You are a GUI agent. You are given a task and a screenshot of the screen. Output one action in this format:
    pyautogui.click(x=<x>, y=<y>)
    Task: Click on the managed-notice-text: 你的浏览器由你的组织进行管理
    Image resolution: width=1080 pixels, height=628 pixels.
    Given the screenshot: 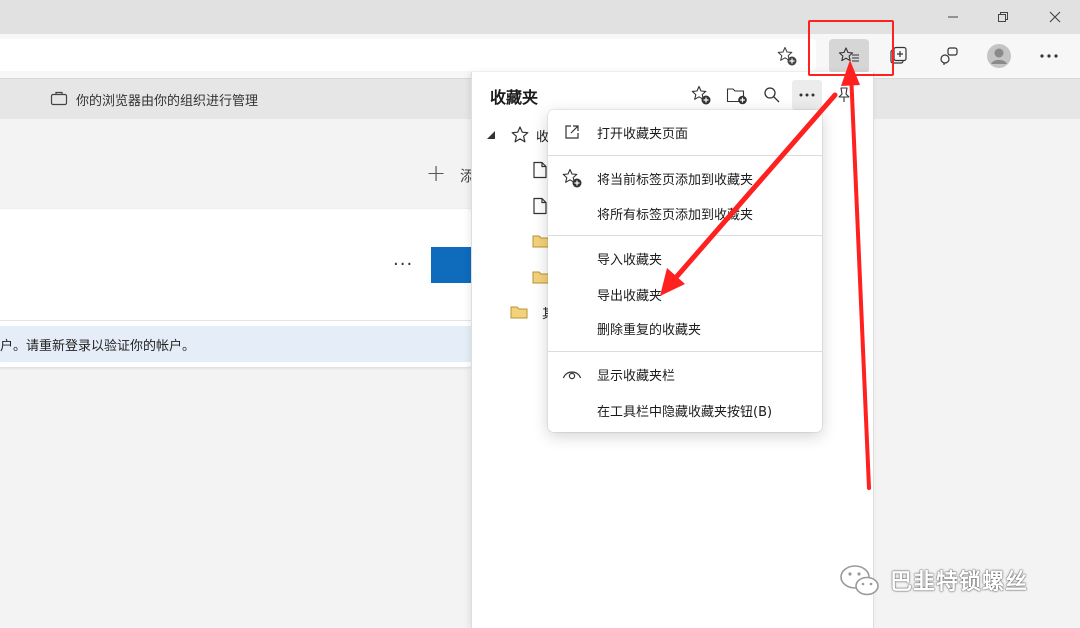 What is the action you would take?
    pyautogui.click(x=167, y=101)
    